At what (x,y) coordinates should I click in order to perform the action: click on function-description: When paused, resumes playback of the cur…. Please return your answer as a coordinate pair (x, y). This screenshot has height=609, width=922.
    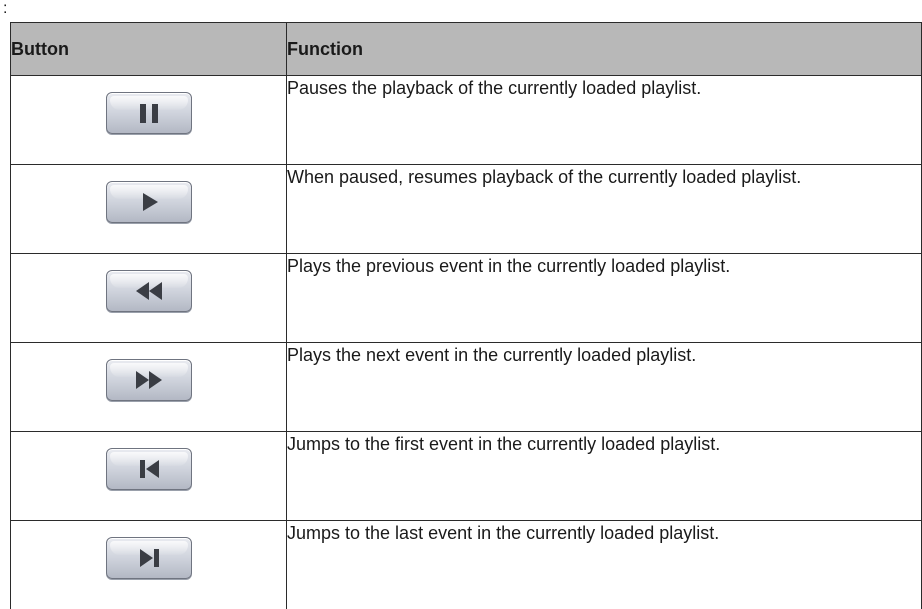
    Looking at the image, I should click on (604, 209).